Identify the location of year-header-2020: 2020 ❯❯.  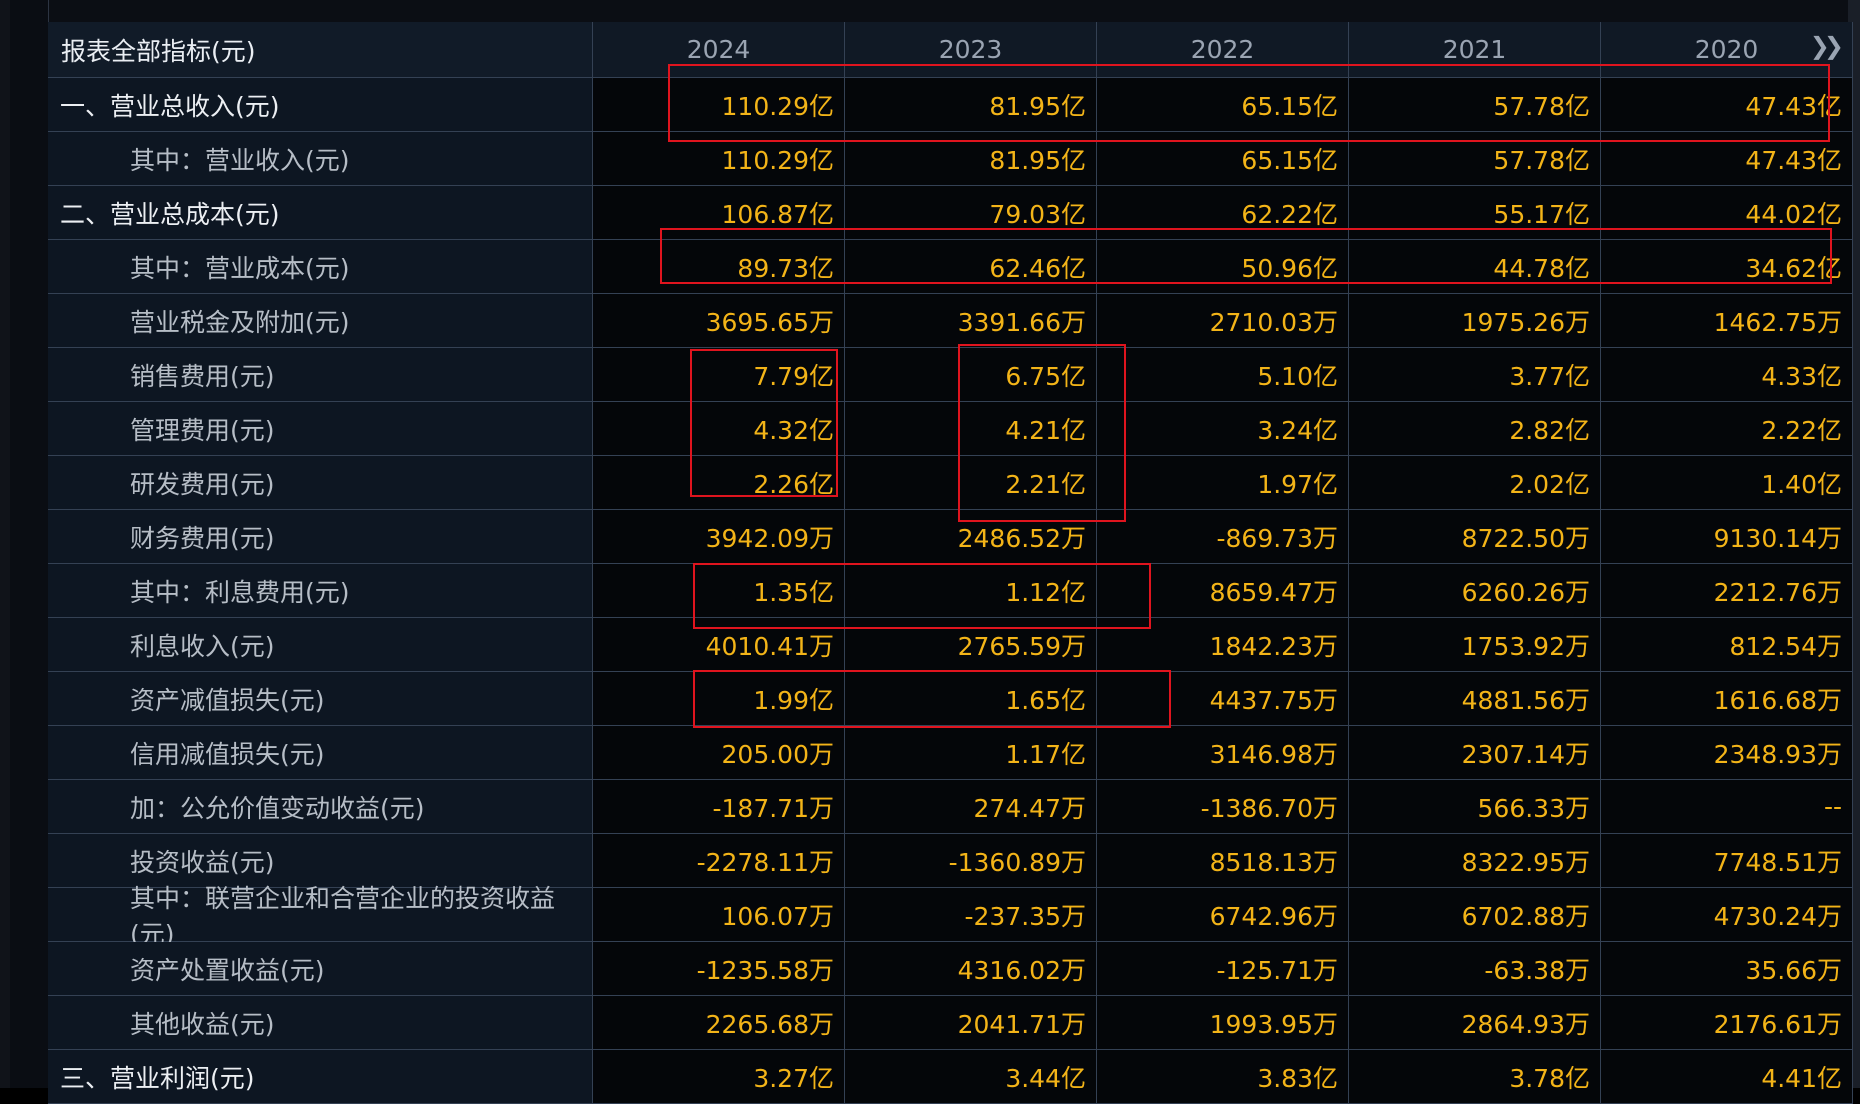
(1727, 50).